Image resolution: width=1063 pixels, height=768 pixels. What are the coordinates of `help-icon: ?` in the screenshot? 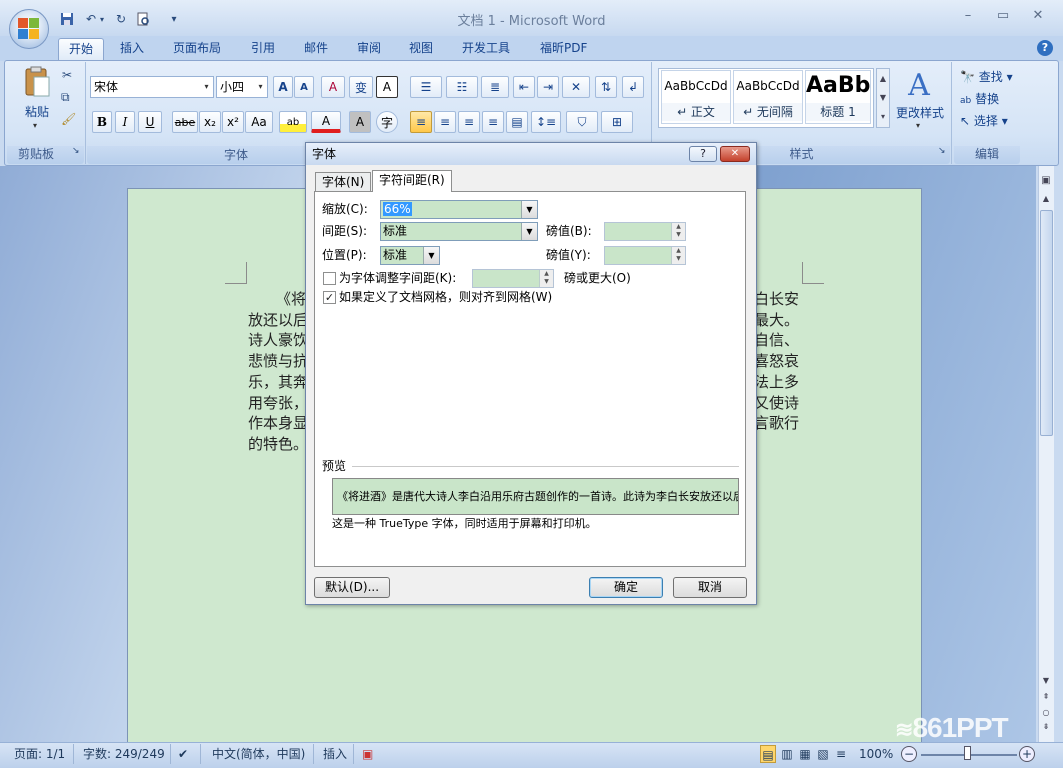 It's located at (1045, 48).